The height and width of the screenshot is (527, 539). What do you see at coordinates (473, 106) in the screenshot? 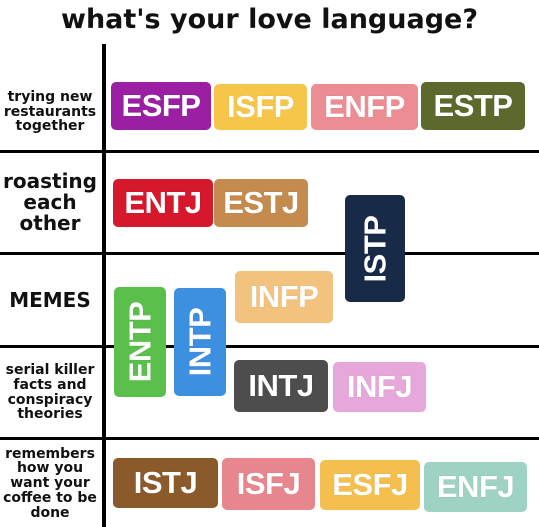
I see `tag-estp: ESTP` at bounding box center [473, 106].